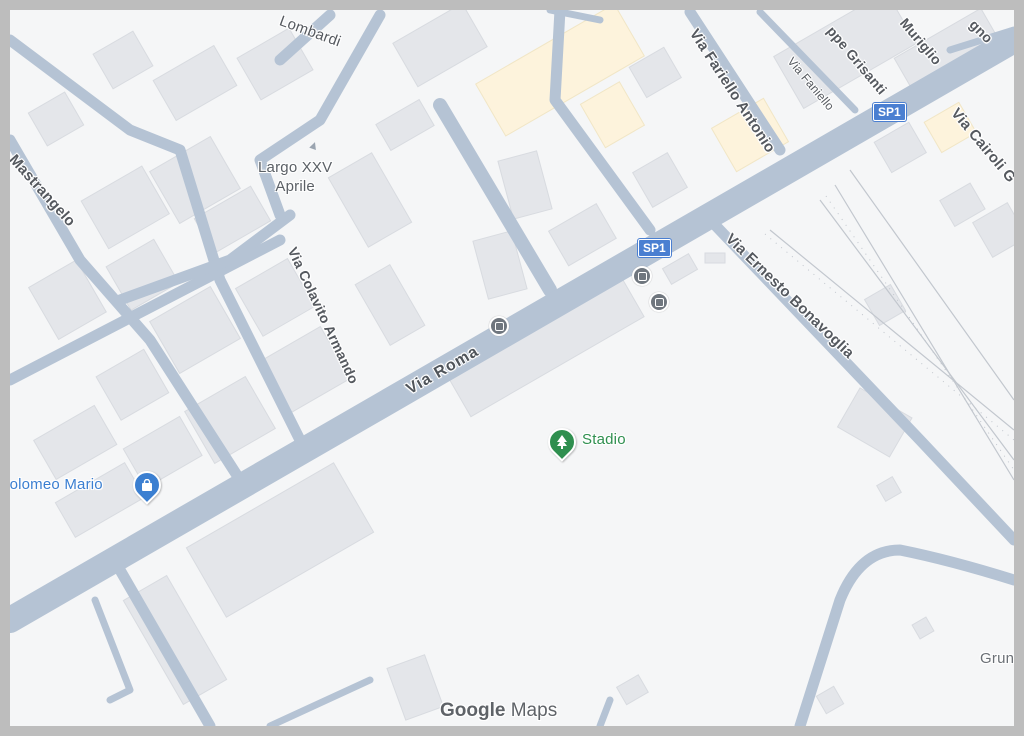 The width and height of the screenshot is (1024, 736). What do you see at coordinates (295, 186) in the screenshot?
I see `place-label-line-2: Aprile` at bounding box center [295, 186].